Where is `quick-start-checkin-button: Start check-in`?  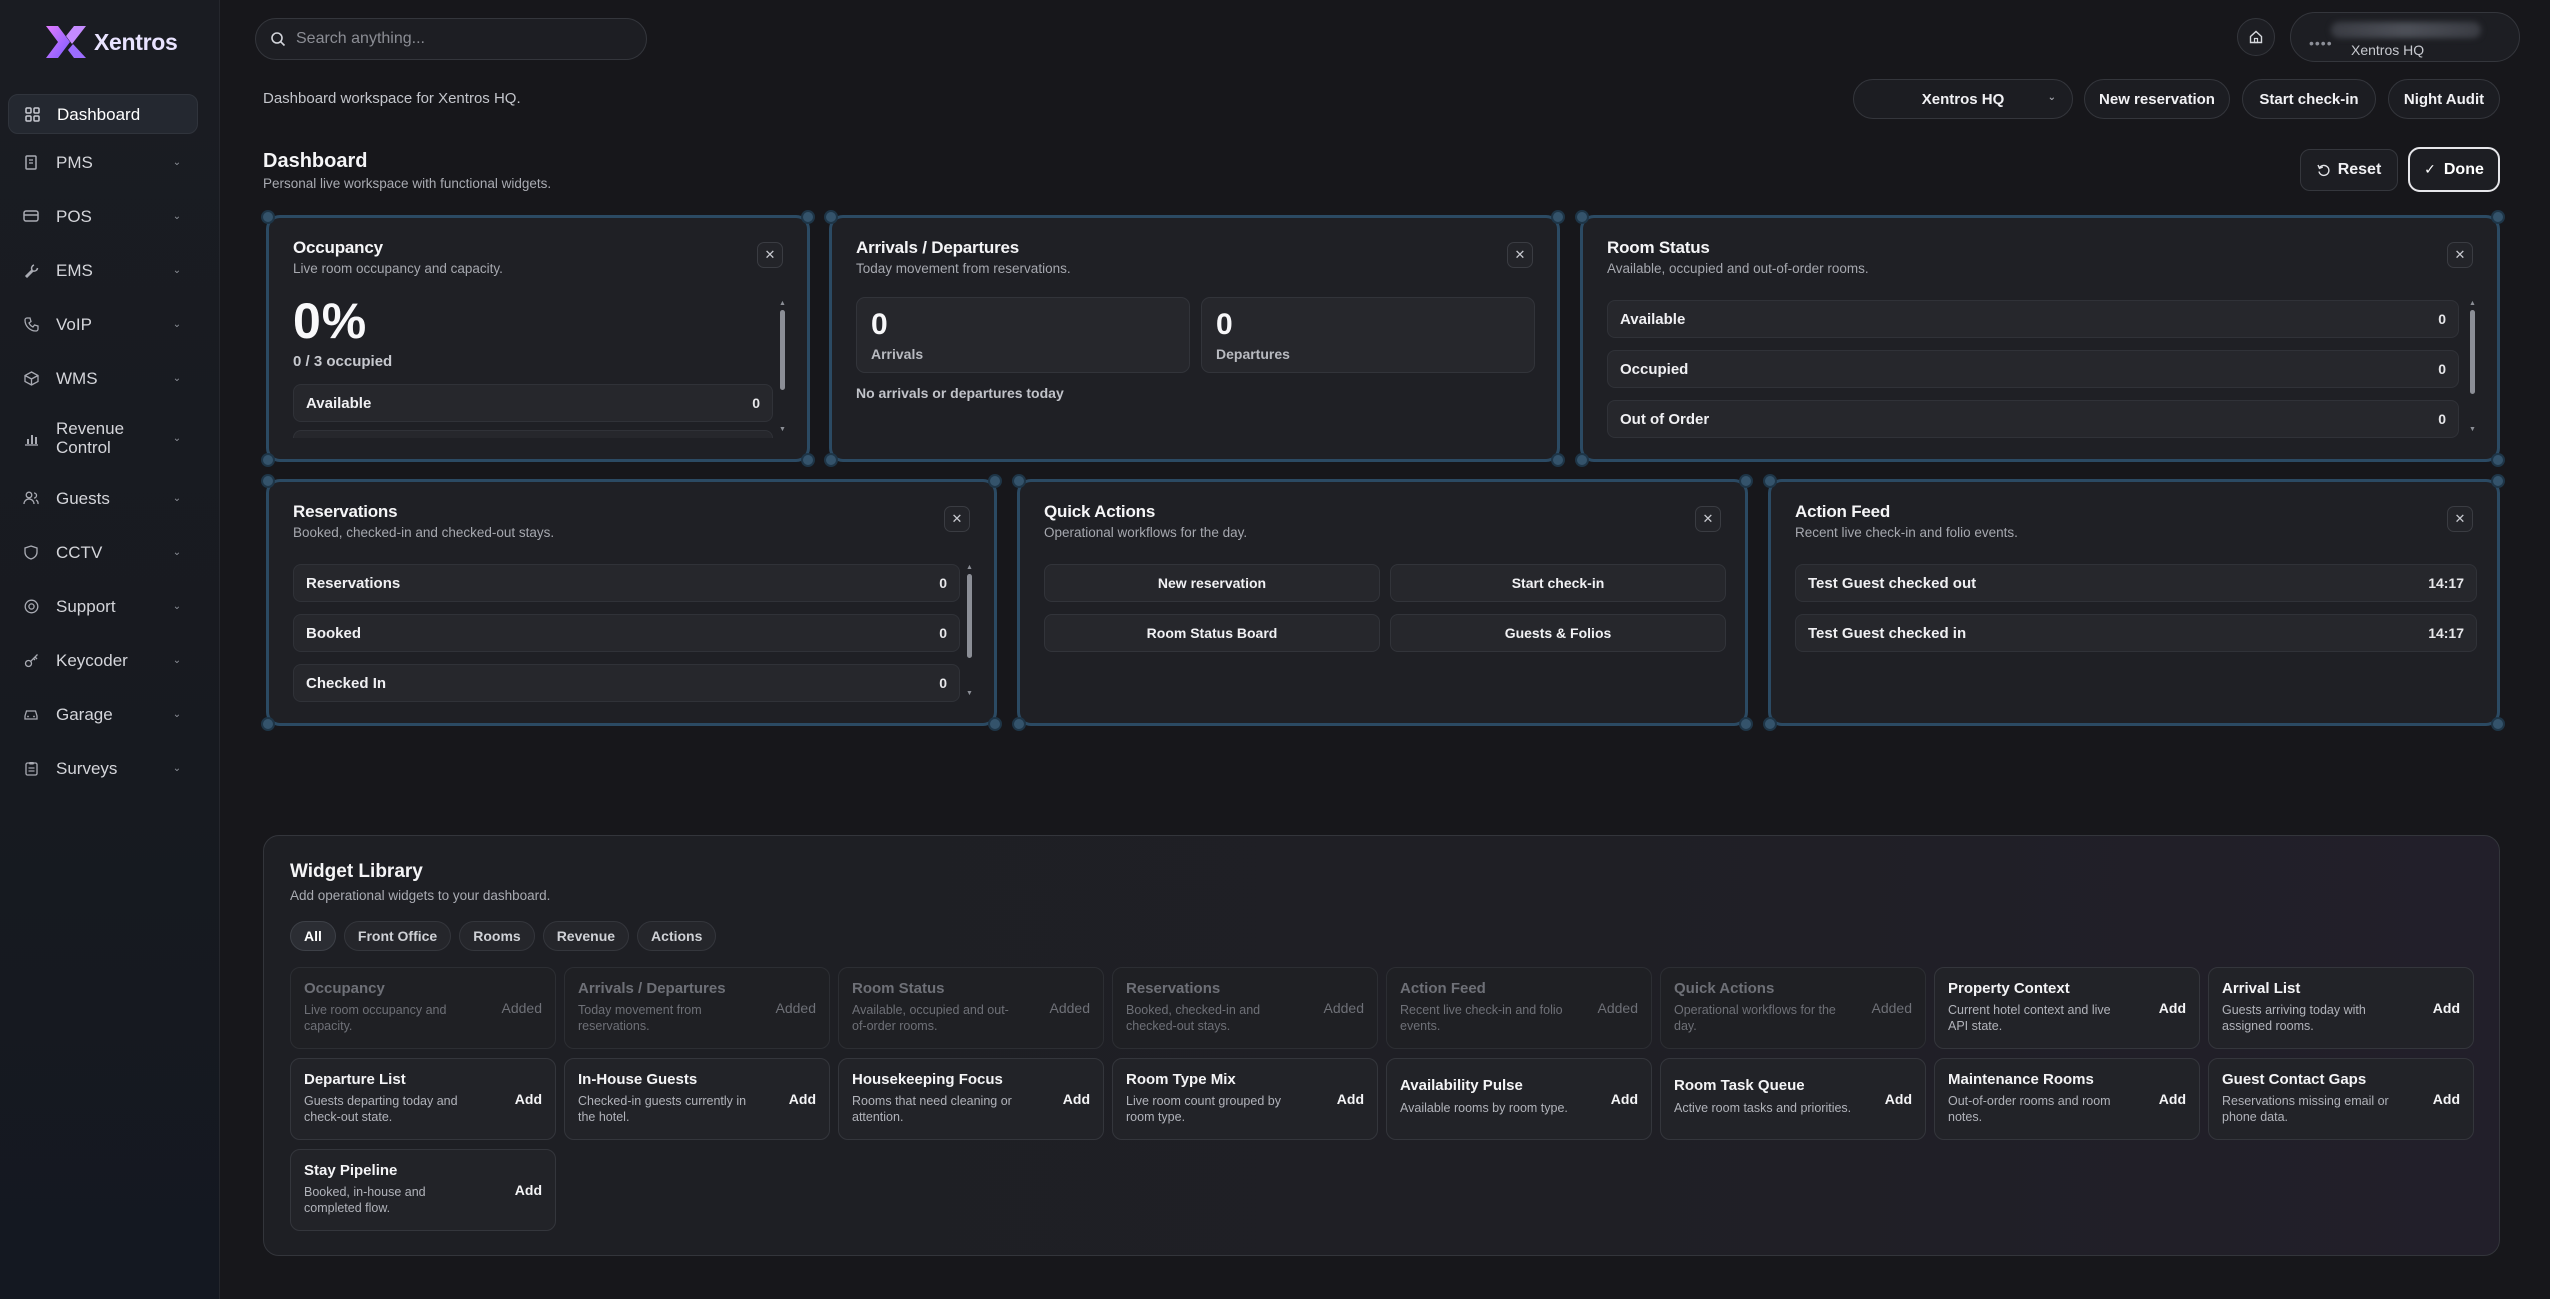 quick-start-checkin-button: Start check-in is located at coordinates (1558, 583).